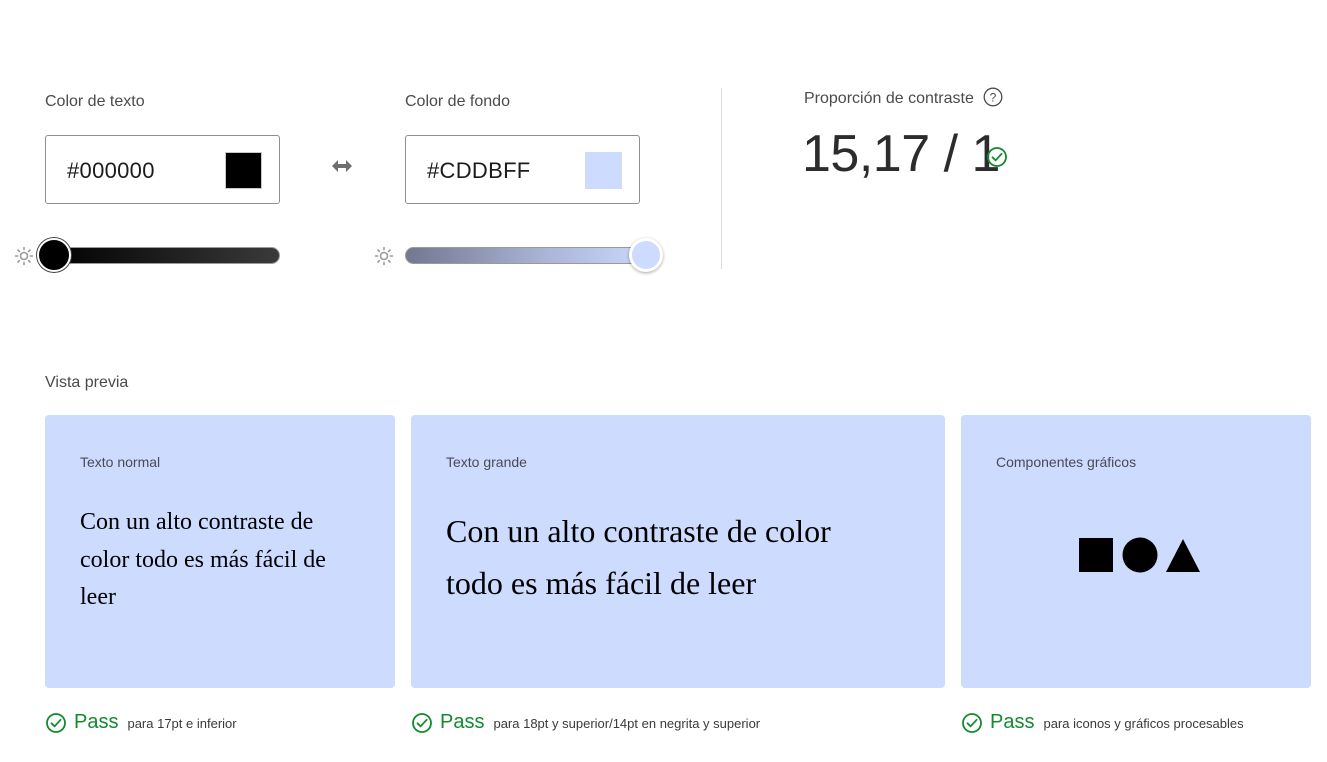 The image size is (1327, 762). What do you see at coordinates (243, 170) in the screenshot?
I see `text-color-swatch` at bounding box center [243, 170].